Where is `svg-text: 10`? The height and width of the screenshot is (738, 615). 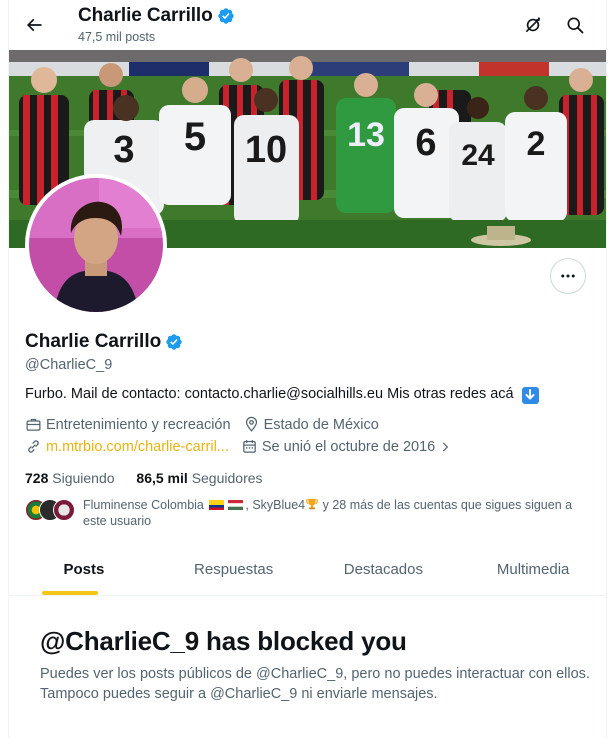
svg-text: 10 is located at coordinates (266, 150).